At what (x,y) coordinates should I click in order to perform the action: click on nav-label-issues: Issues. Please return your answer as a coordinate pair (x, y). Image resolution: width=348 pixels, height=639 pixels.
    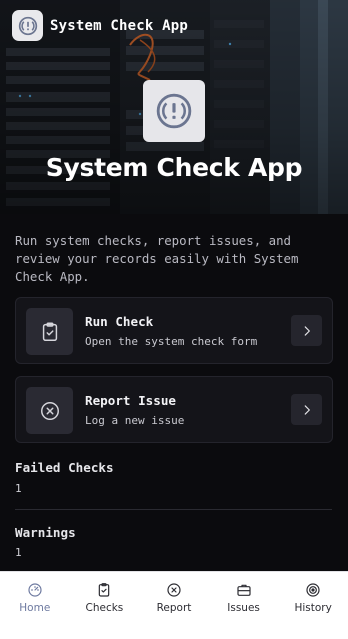
    Looking at the image, I should click on (243, 608).